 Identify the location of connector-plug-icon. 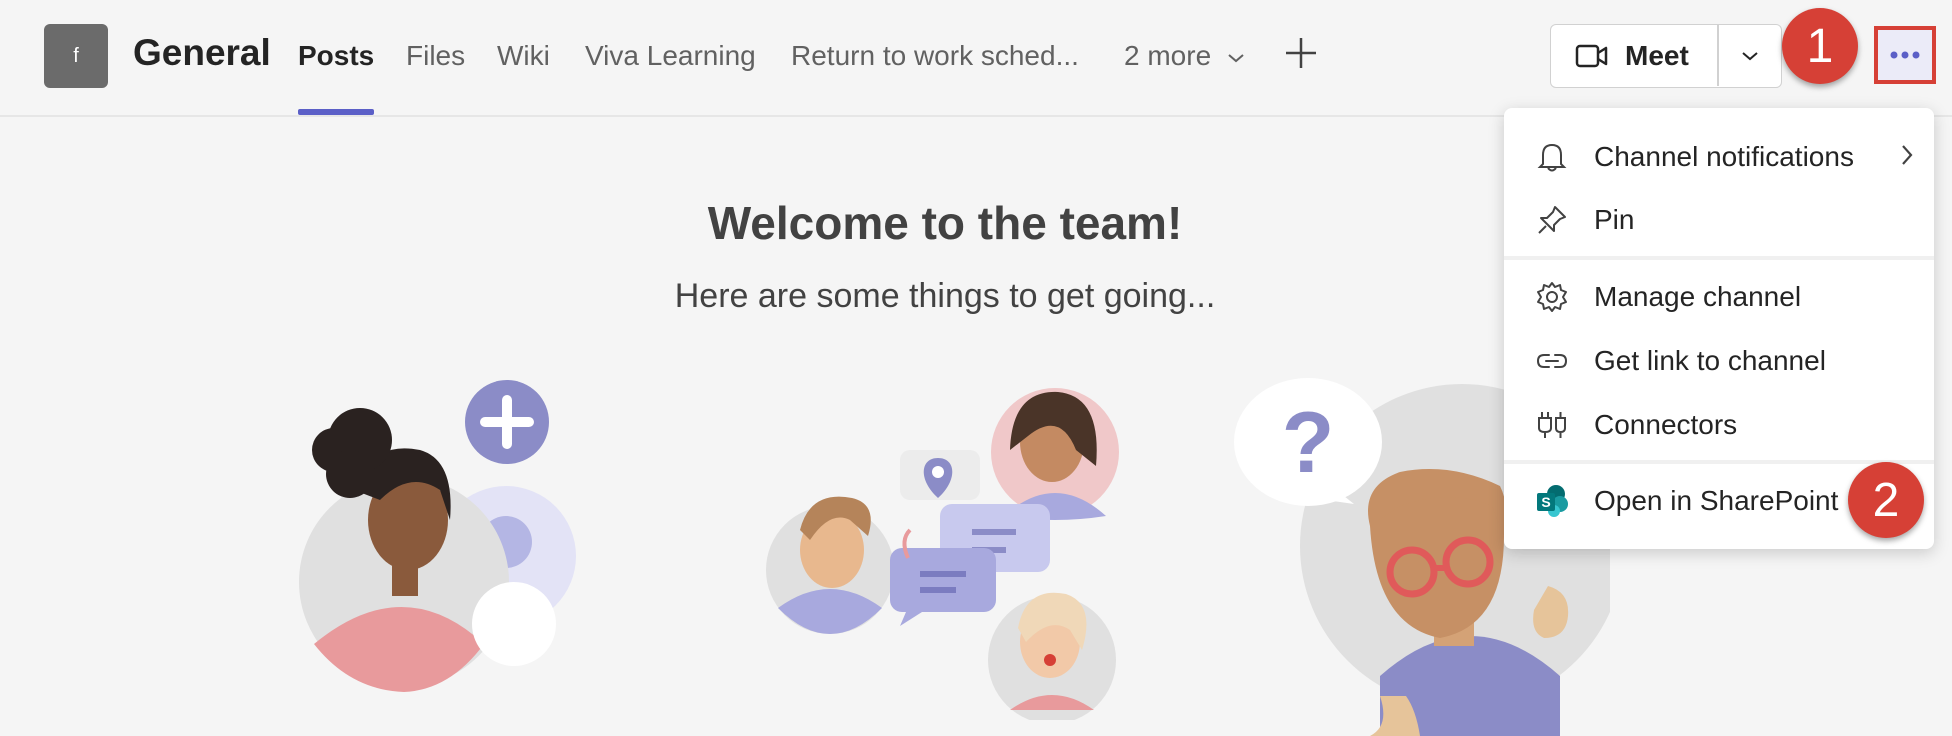
(1552, 425).